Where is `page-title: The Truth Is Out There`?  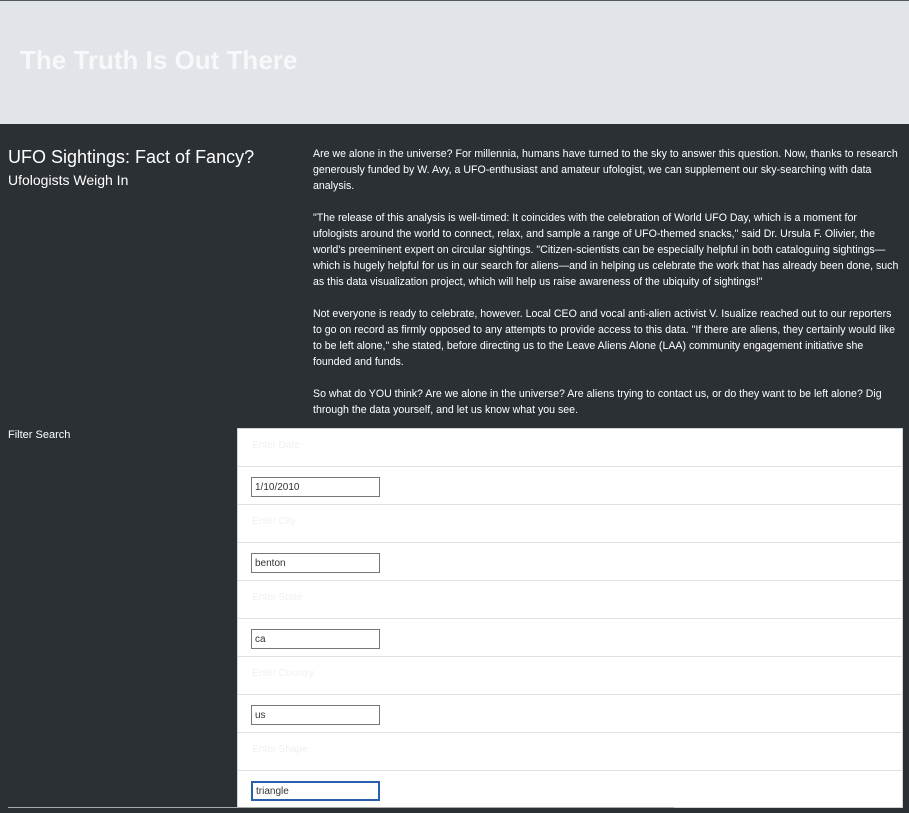
page-title: The Truth Is Out There is located at coordinates (159, 60).